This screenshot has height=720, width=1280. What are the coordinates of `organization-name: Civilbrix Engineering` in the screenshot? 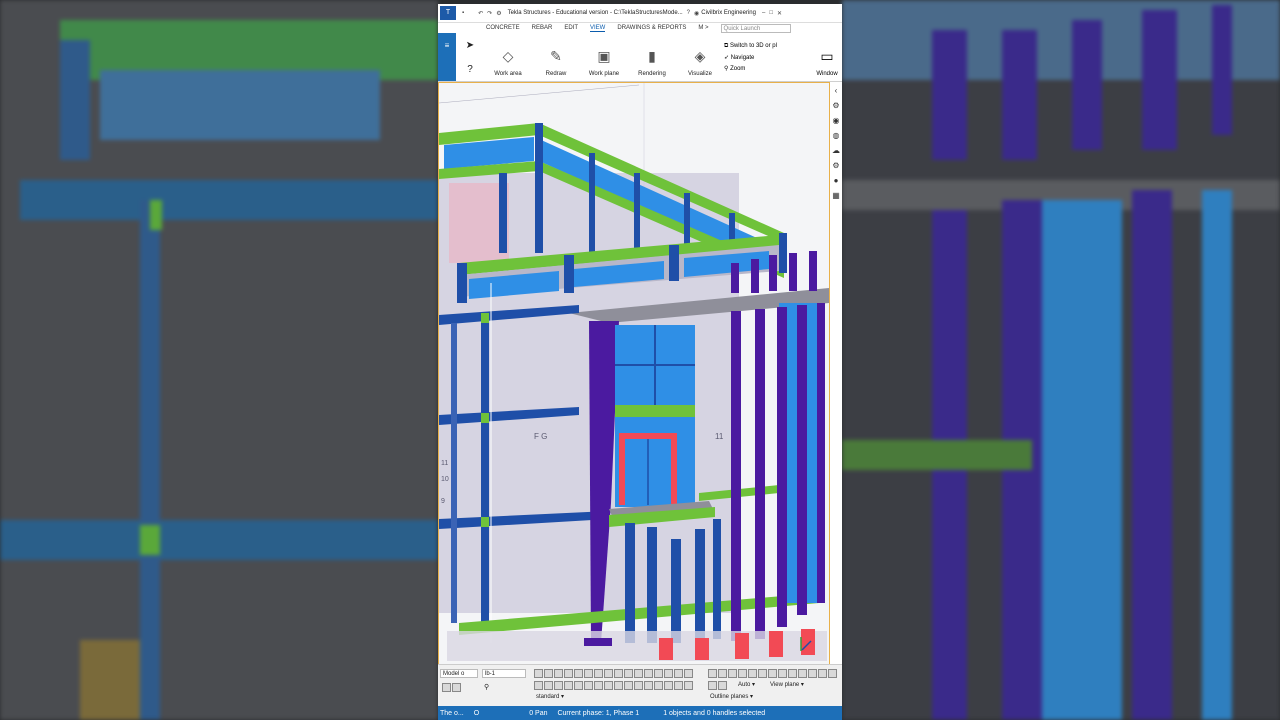 It's located at (728, 13).